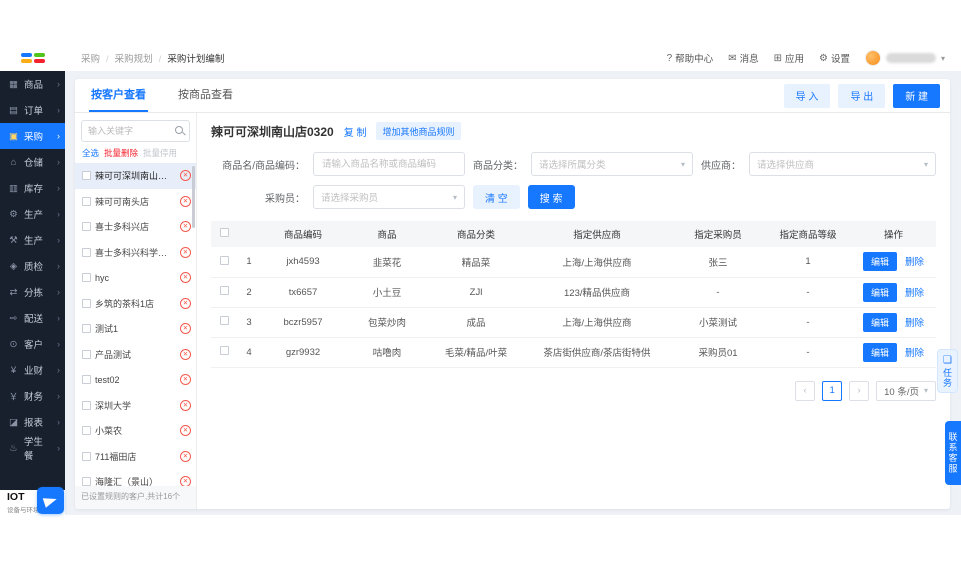 The image size is (961, 561). I want to click on customer-list-item: 辣可可南头店 ✕, so click(135, 202).